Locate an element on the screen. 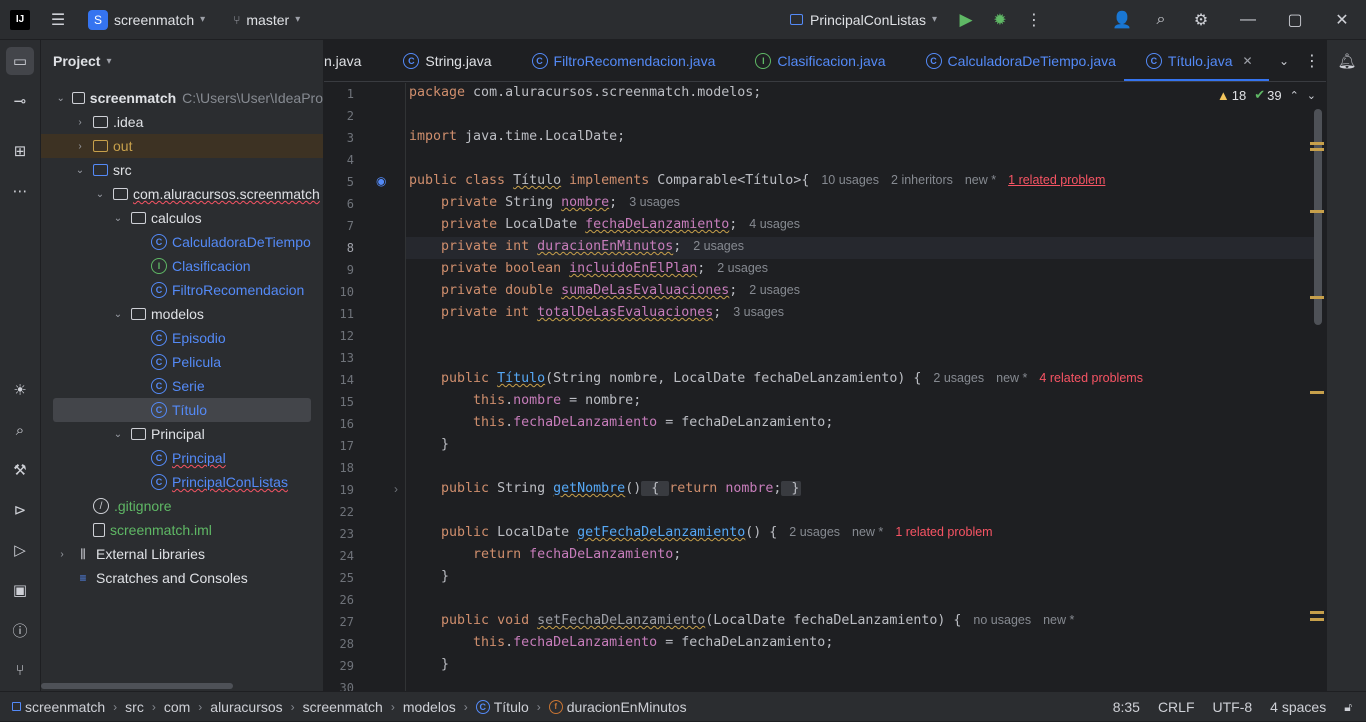  caret-position: 8:35 is located at coordinates (1126, 707).